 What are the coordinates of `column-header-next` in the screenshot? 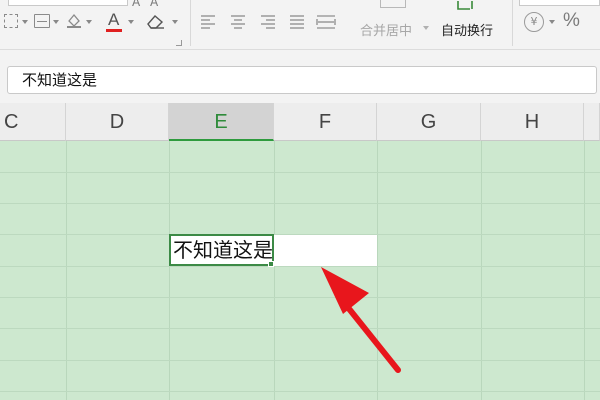 It's located at (592, 122).